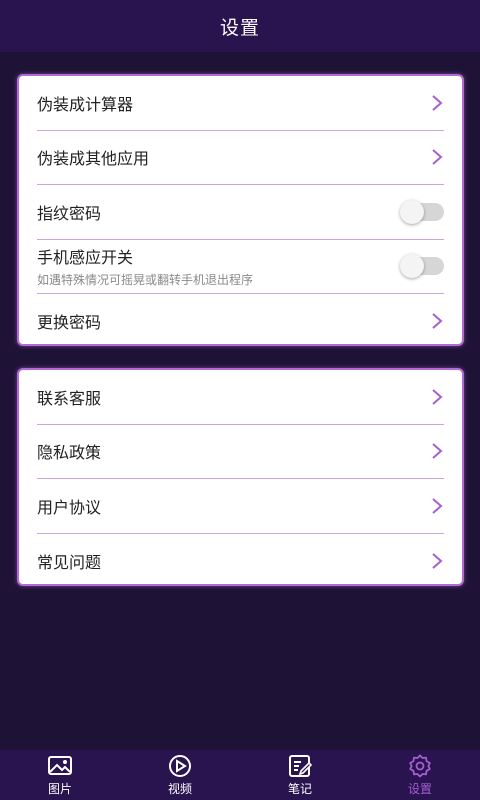 Image resolution: width=480 pixels, height=800 pixels. I want to click on page-title: 设置, so click(239, 27).